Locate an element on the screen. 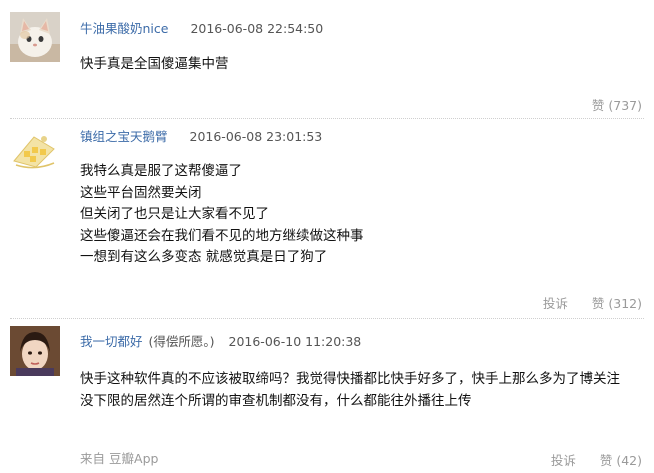 Image resolution: width=654 pixels, height=473 pixels. cat-avatar-icon is located at coordinates (35, 37).